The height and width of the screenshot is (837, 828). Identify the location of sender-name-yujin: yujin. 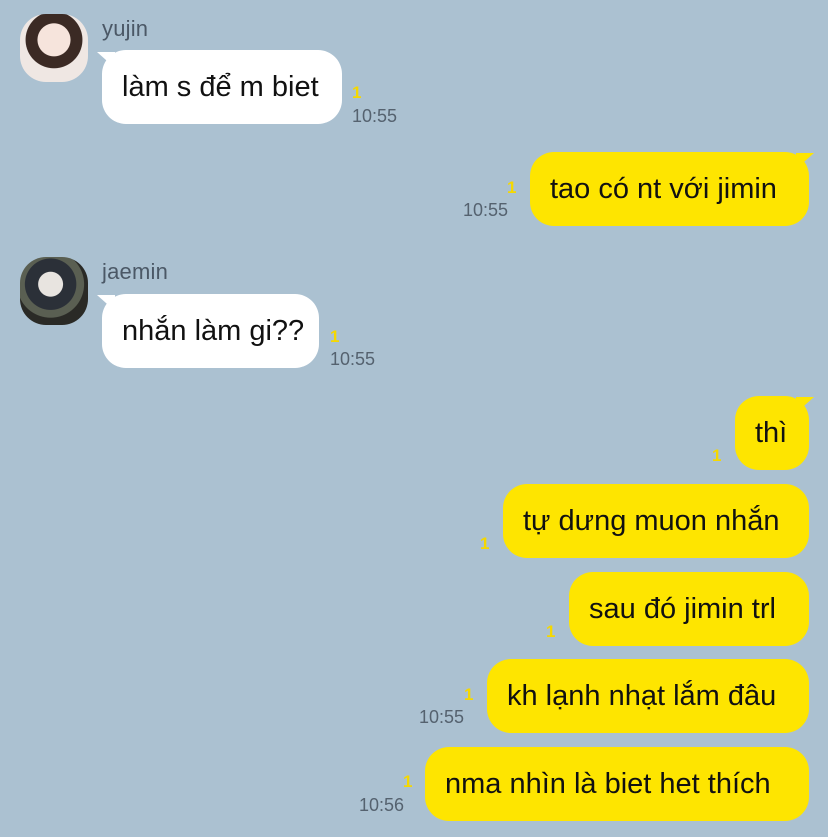
(125, 28).